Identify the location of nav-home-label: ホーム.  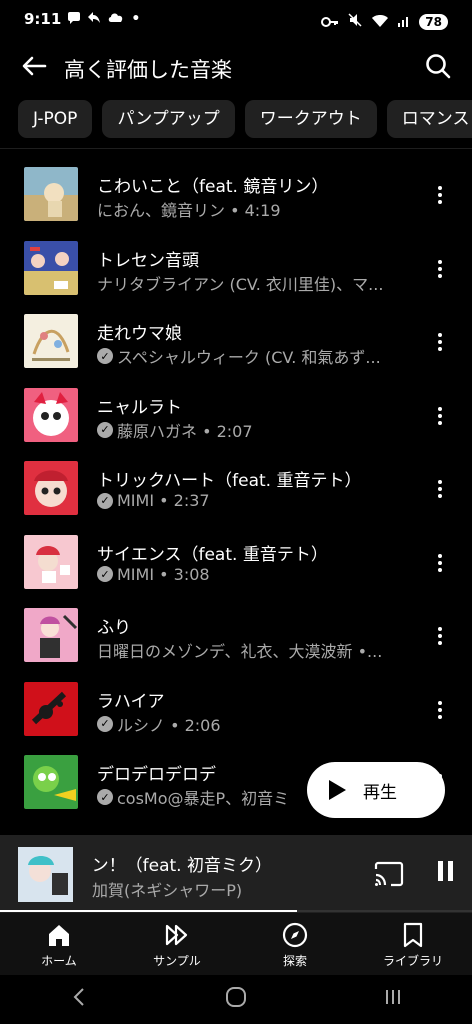
(59, 961).